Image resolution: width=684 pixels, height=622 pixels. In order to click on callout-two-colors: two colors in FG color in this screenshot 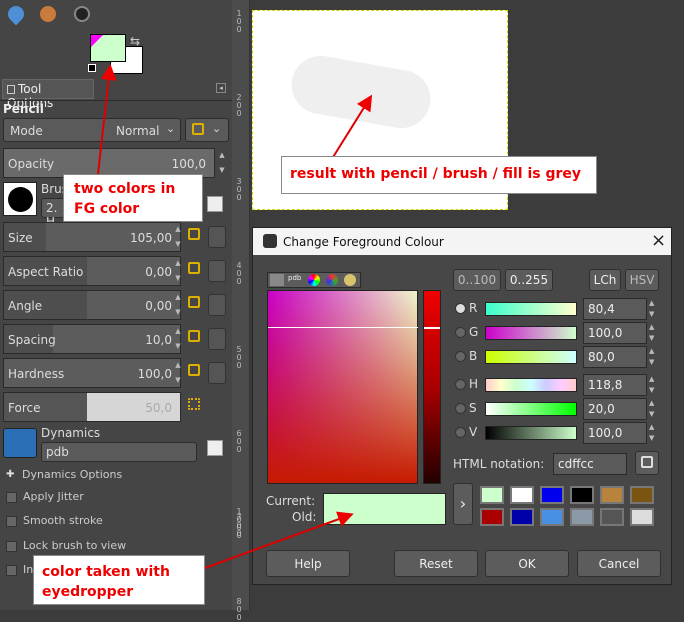, I will do `click(133, 198)`.